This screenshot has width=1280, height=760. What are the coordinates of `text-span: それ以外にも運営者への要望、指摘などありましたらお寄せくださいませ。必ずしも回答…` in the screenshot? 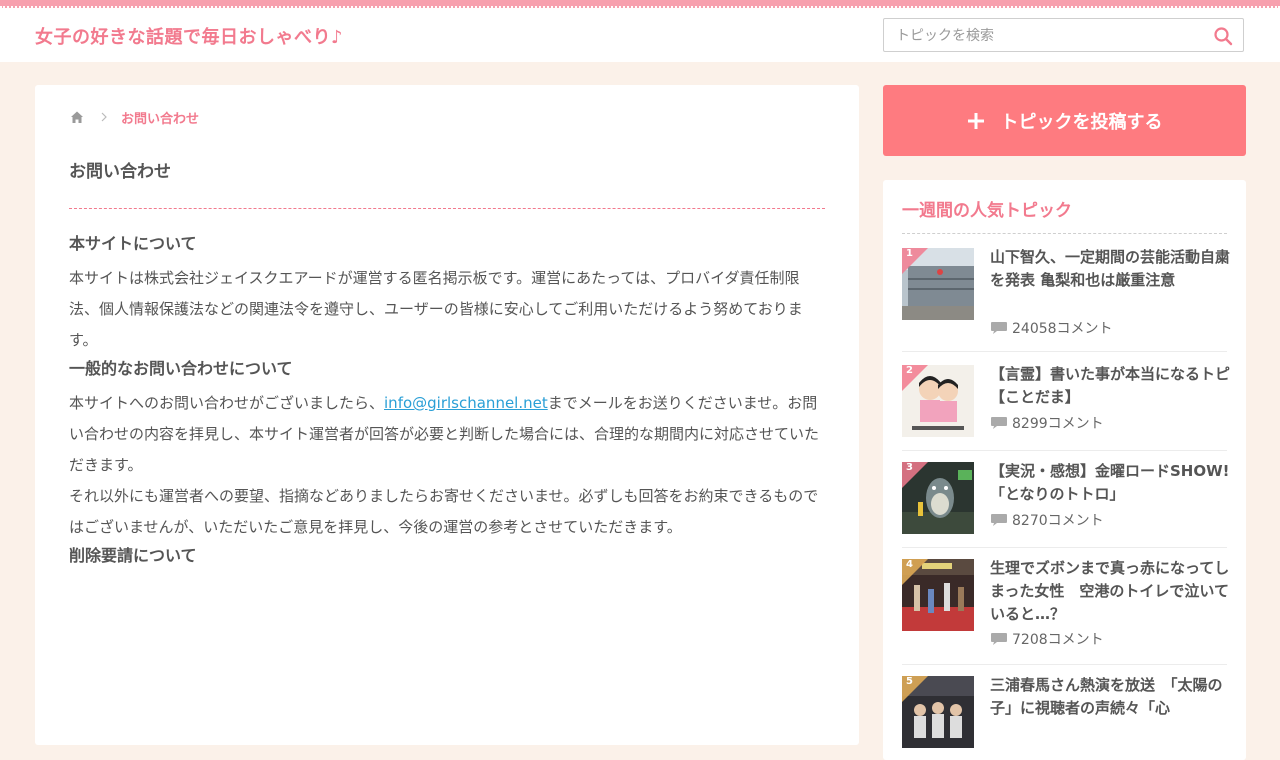 It's located at (444, 511).